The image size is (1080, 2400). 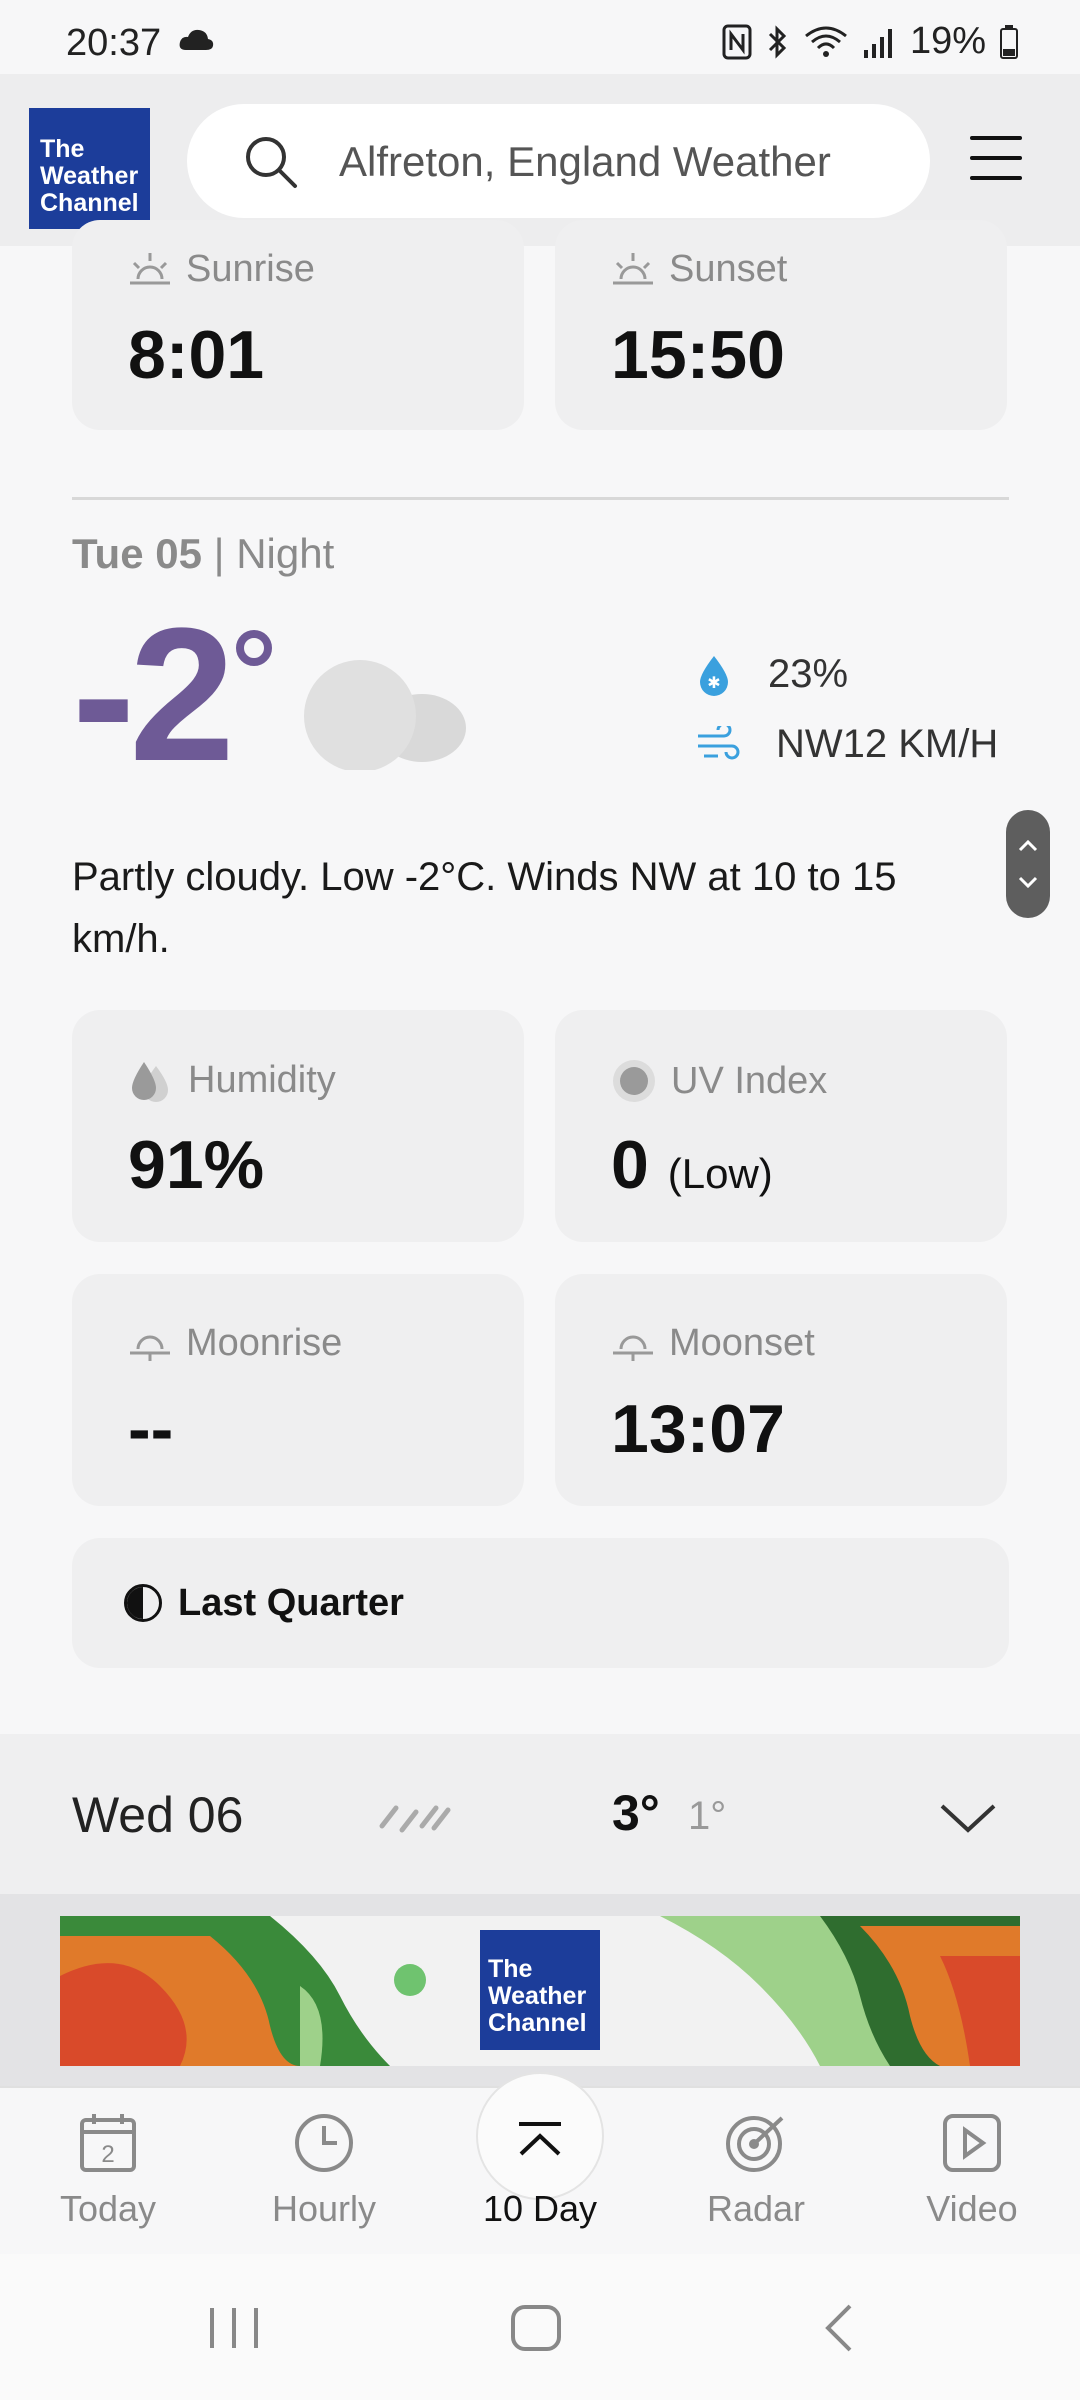 I want to click on status-icons: 19%, so click(x=870, y=41).